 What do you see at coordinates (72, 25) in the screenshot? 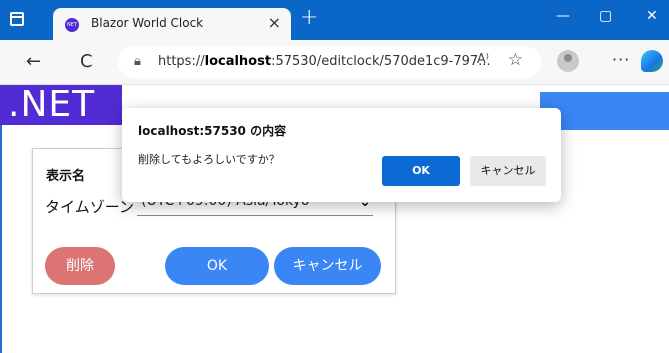
I see `dotnet-favicon-icon: NET` at bounding box center [72, 25].